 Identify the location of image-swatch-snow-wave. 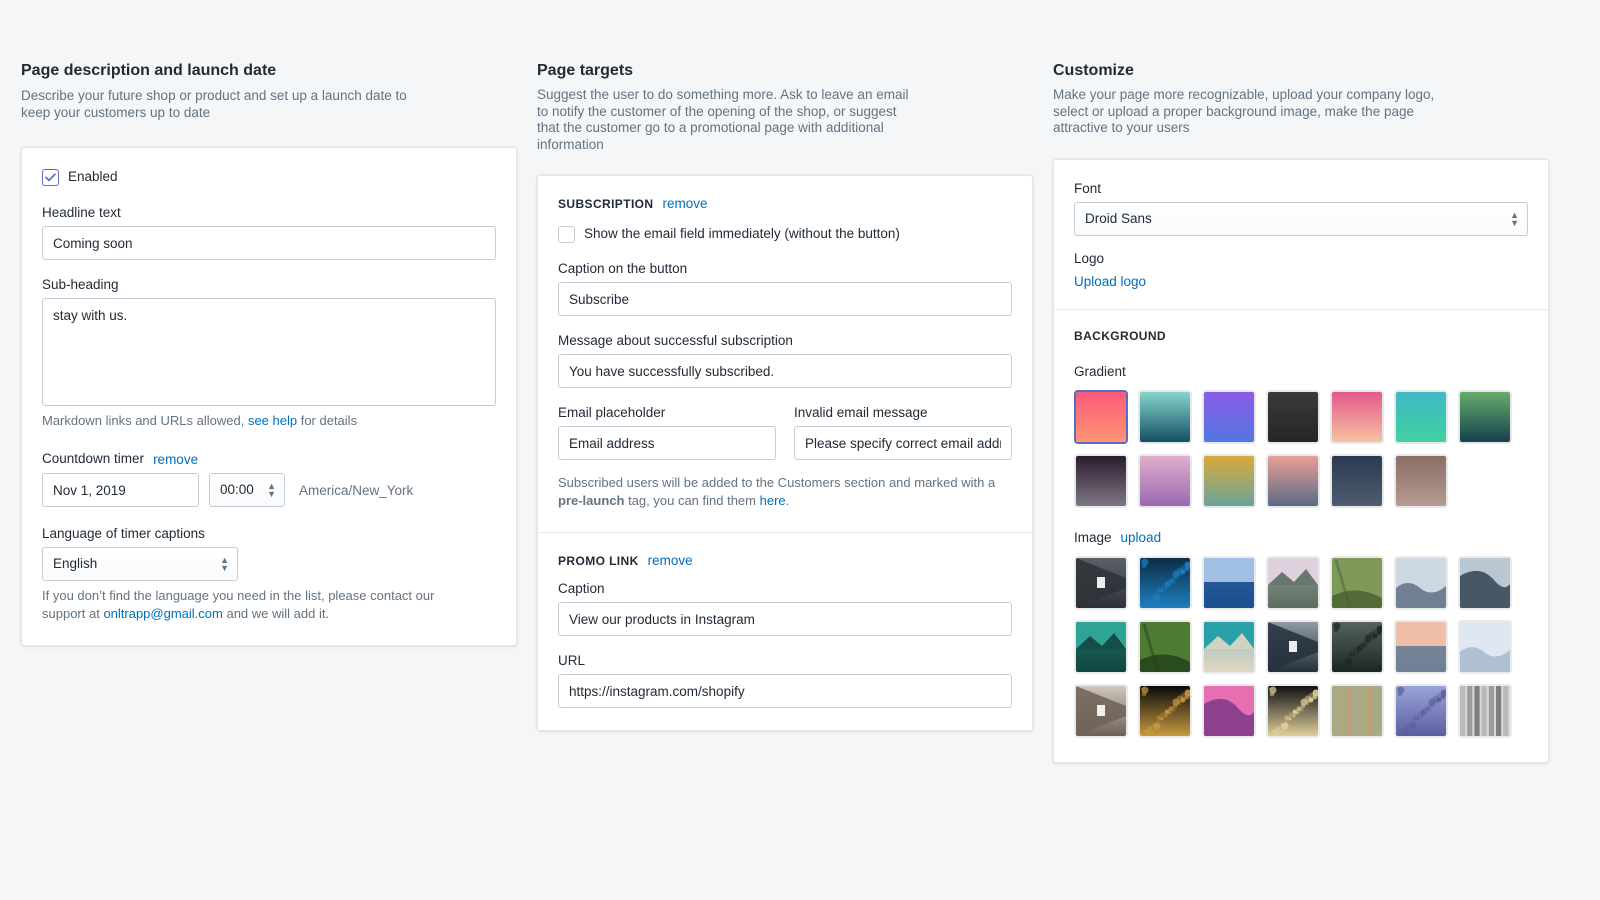
(1485, 582).